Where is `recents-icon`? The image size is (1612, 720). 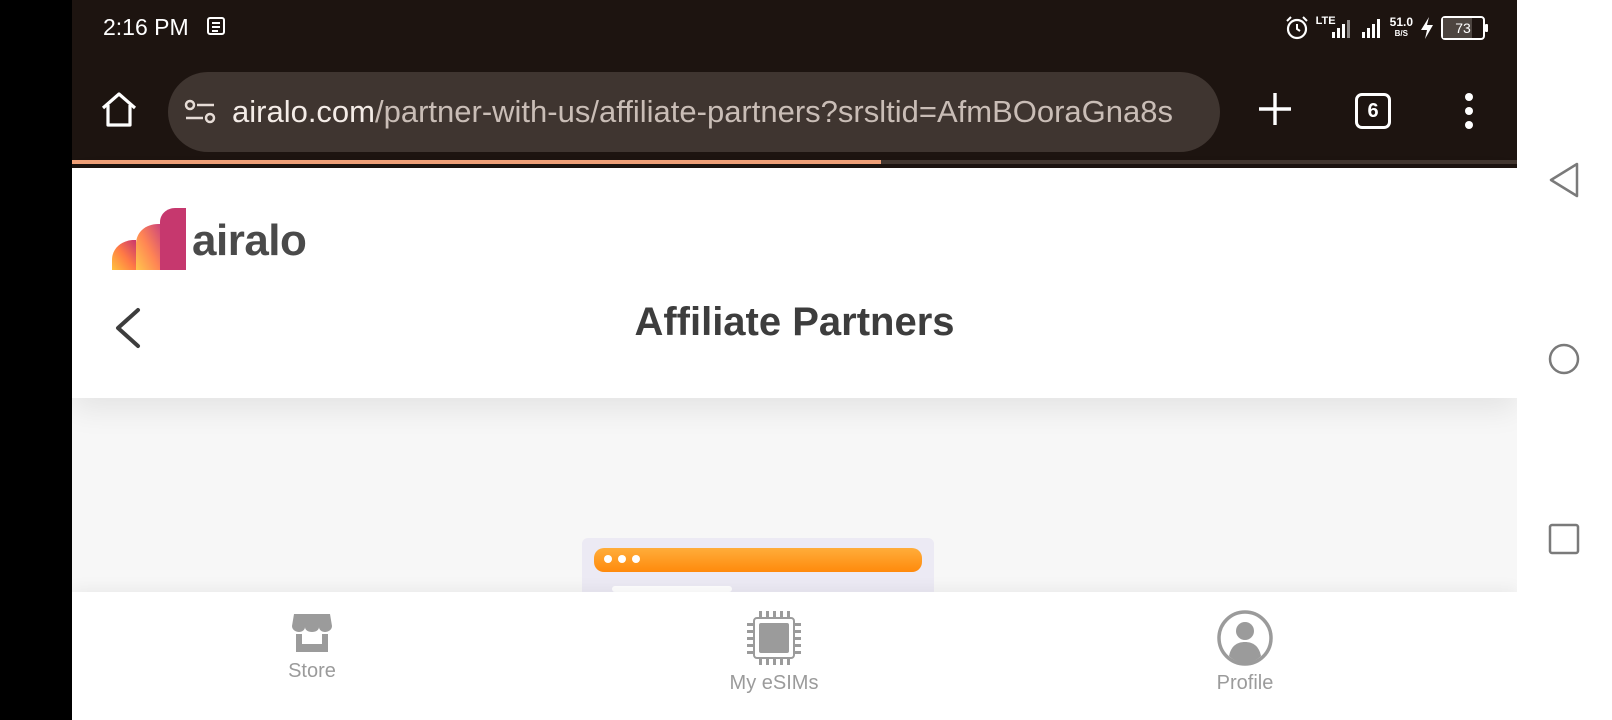 recents-icon is located at coordinates (1564, 539).